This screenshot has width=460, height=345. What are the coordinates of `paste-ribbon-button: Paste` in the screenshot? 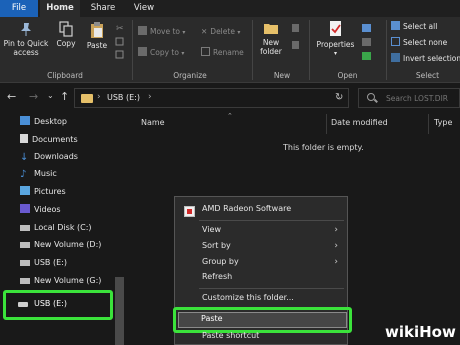 It's located at (97, 35).